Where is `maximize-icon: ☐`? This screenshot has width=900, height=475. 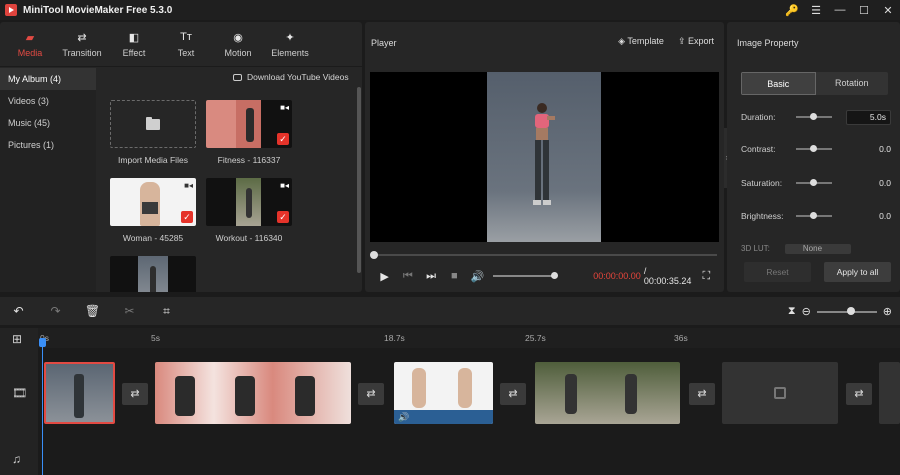
maximize-icon: ☐ is located at coordinates (864, 10).